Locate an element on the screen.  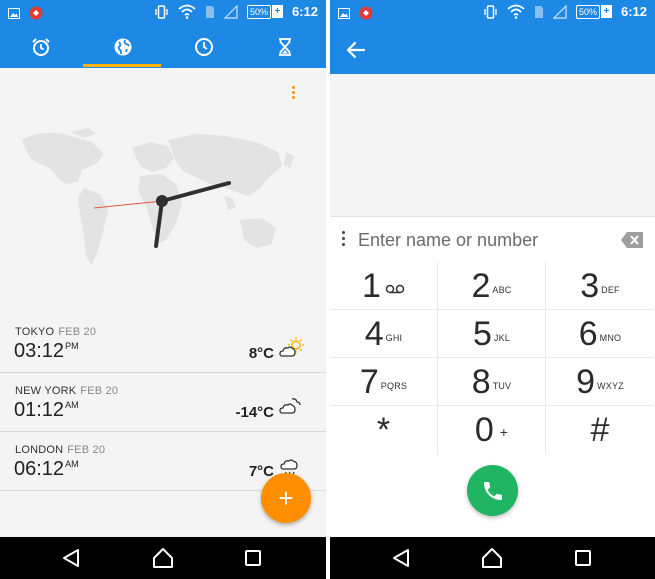
tab-timer is located at coordinates (284, 47).